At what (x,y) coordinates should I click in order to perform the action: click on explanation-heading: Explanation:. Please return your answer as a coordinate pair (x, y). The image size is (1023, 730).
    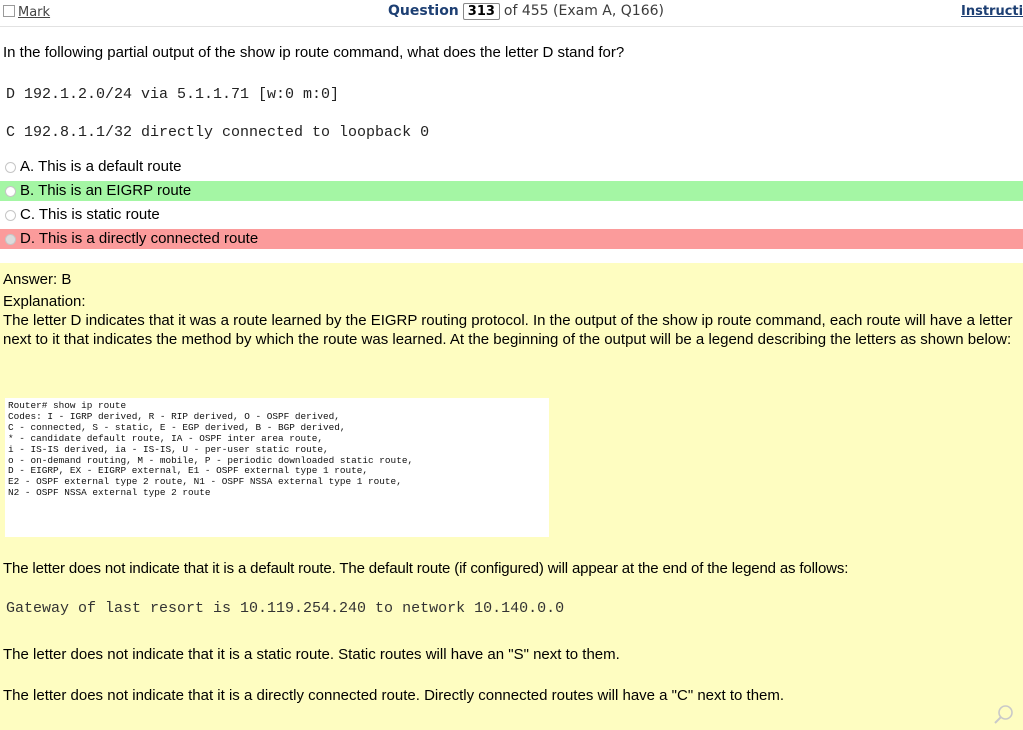
    Looking at the image, I should click on (44, 301).